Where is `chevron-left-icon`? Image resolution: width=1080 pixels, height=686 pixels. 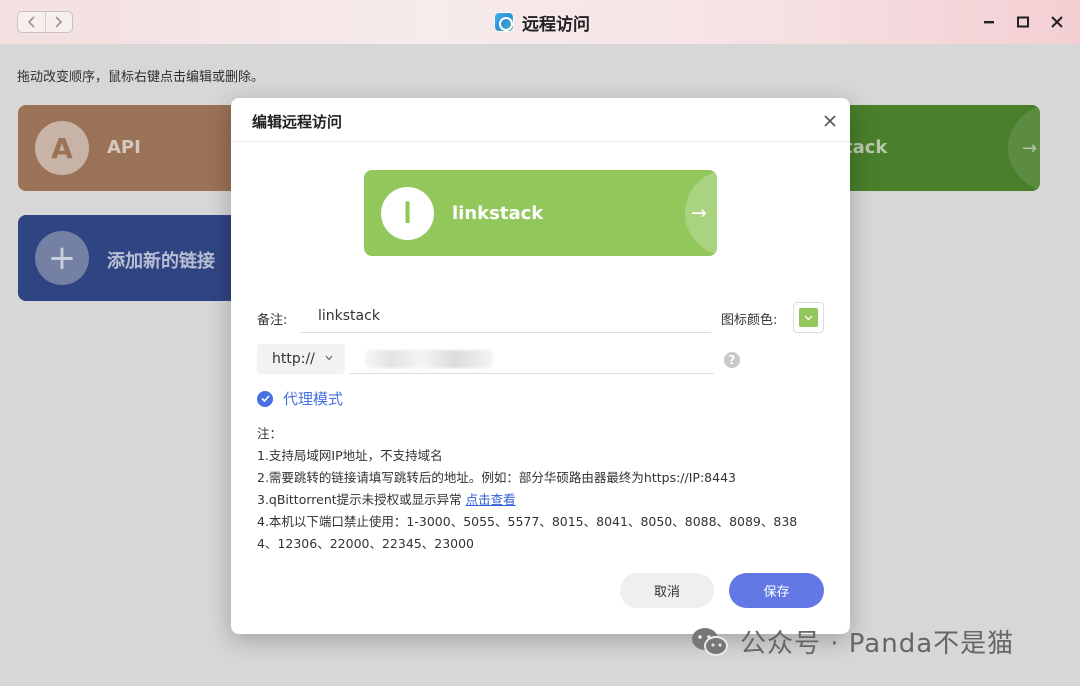
chevron-left-icon is located at coordinates (31, 22).